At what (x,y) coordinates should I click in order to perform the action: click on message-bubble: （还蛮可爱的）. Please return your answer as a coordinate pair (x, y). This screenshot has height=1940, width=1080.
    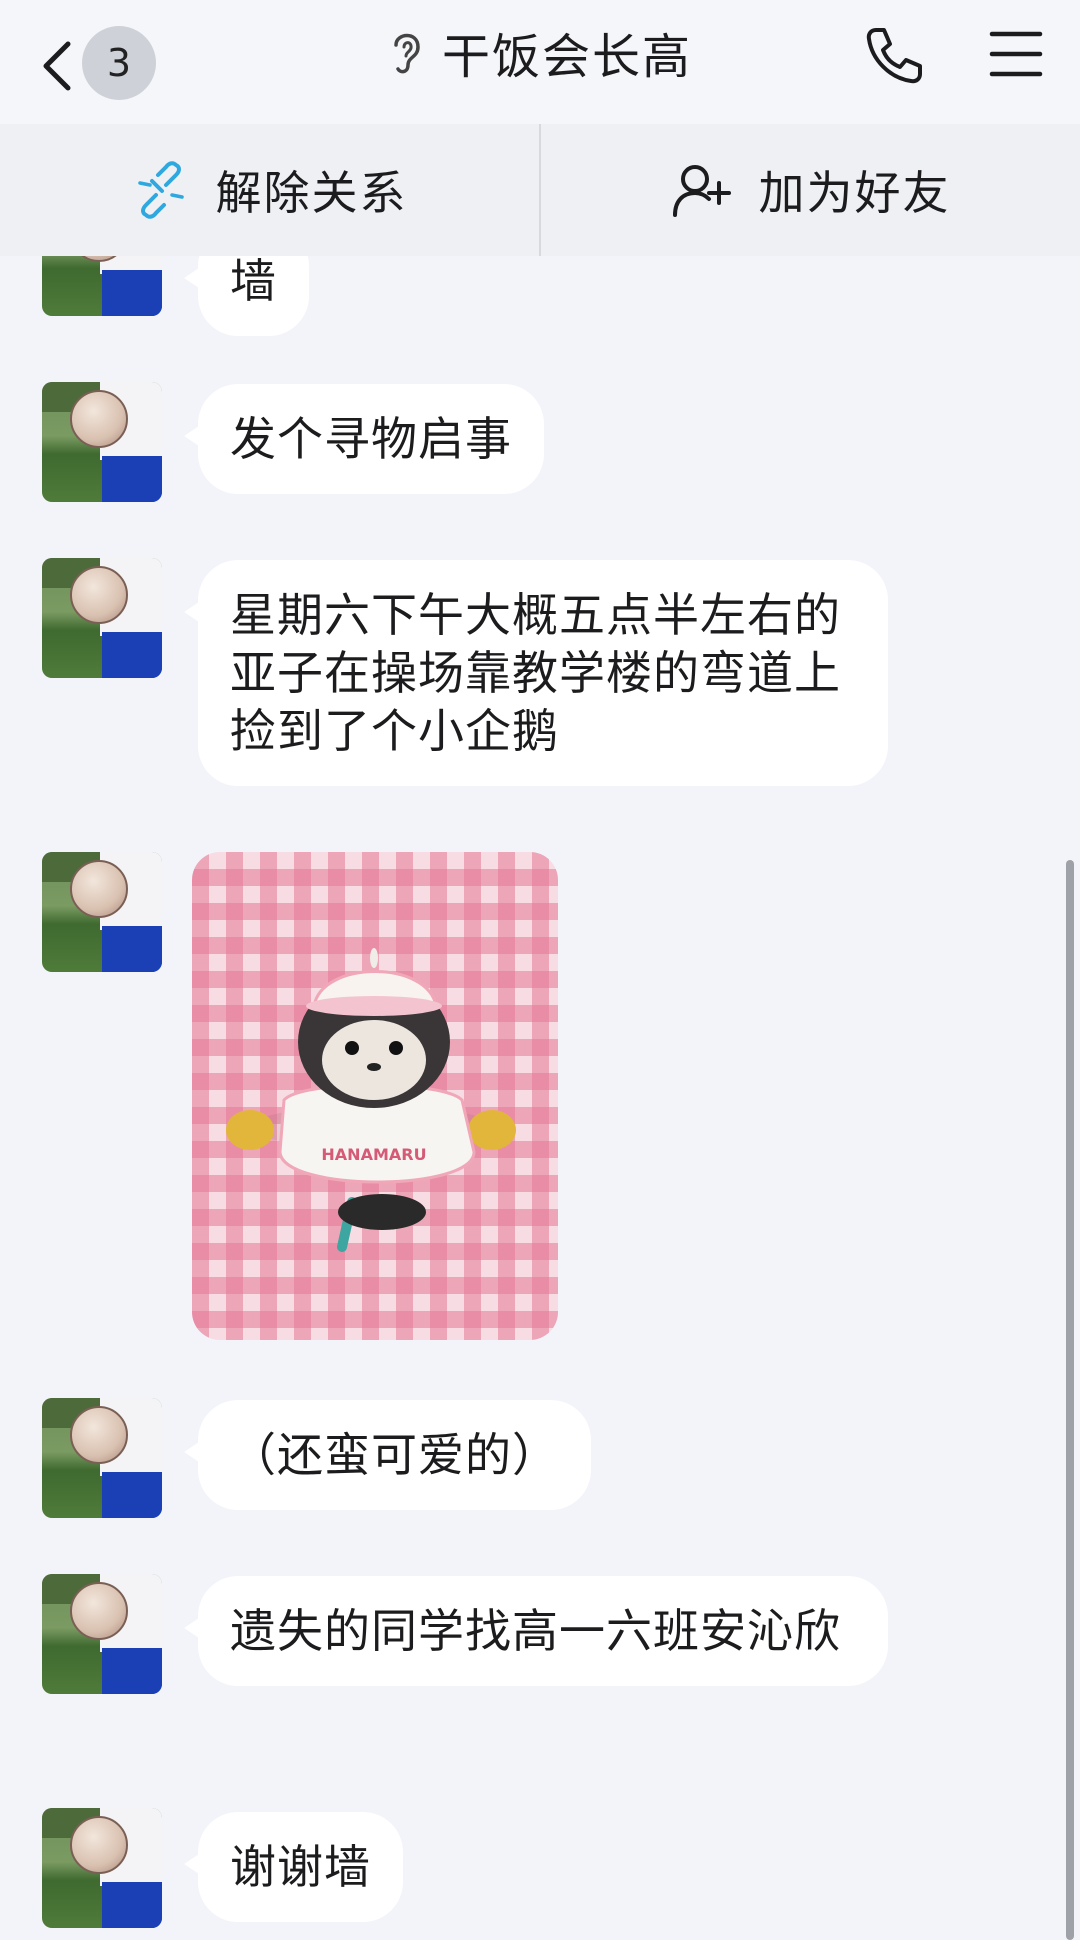
    Looking at the image, I should click on (387, 1455).